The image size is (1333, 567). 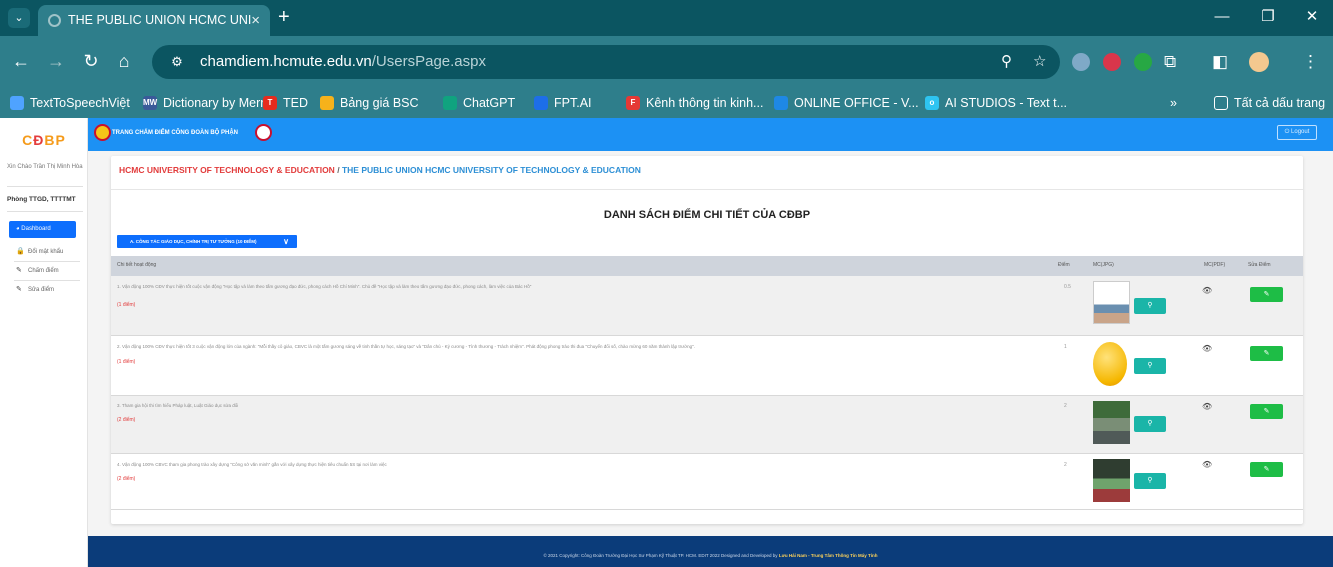 I want to click on bookmark-item: Bảng giá BSC, so click(x=369, y=103).